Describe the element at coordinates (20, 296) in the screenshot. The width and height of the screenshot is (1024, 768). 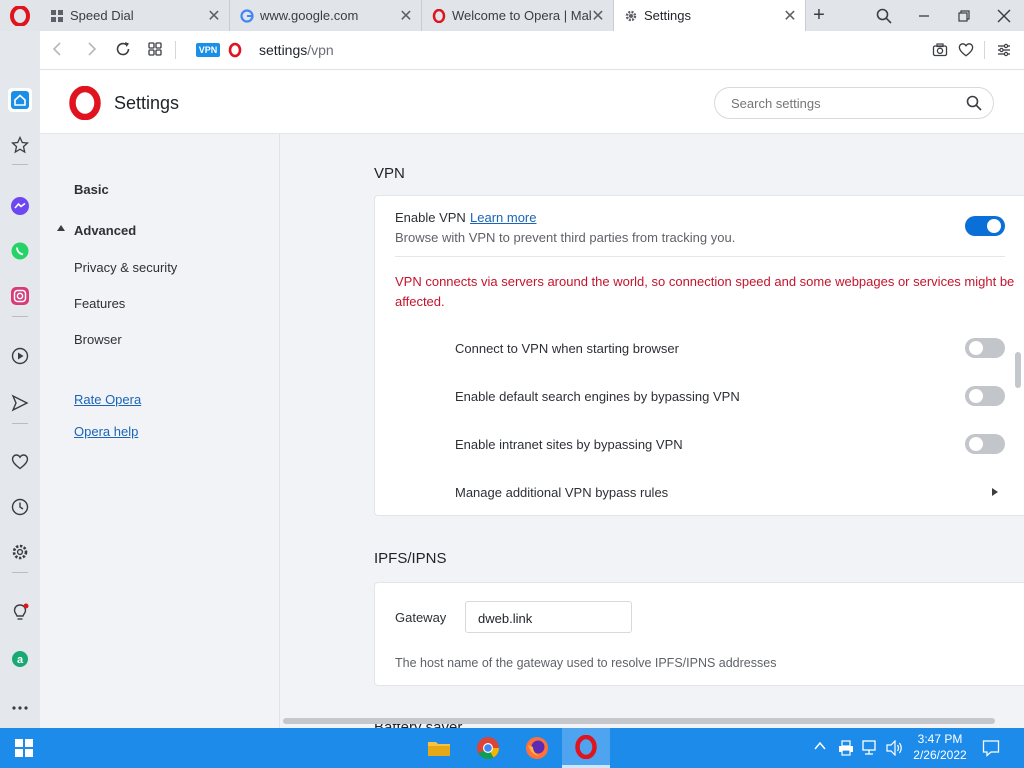
I see `instagram-icon` at that location.